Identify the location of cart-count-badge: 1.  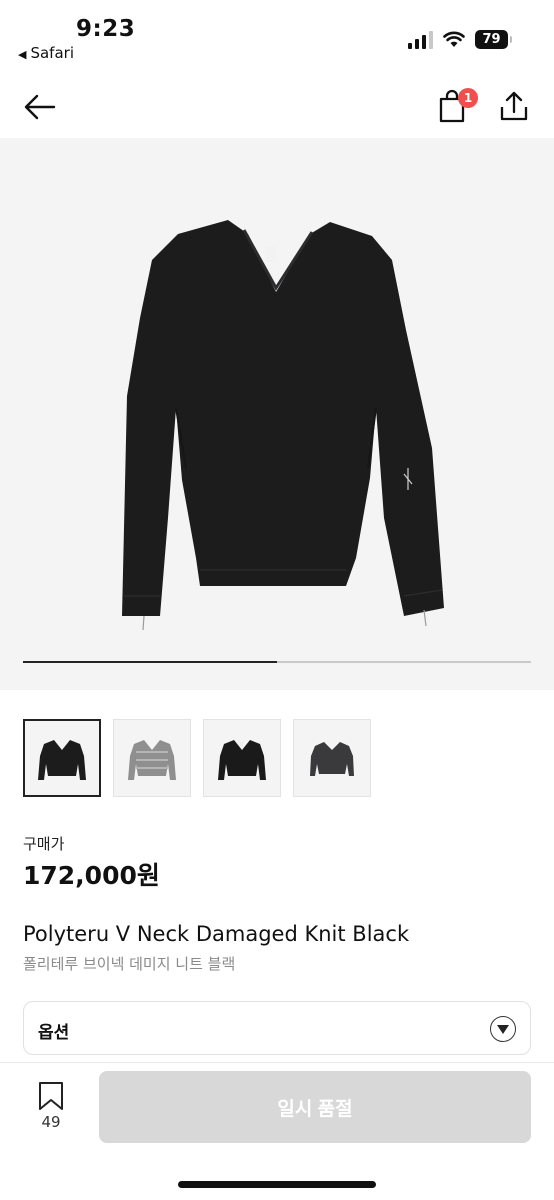
(468, 98).